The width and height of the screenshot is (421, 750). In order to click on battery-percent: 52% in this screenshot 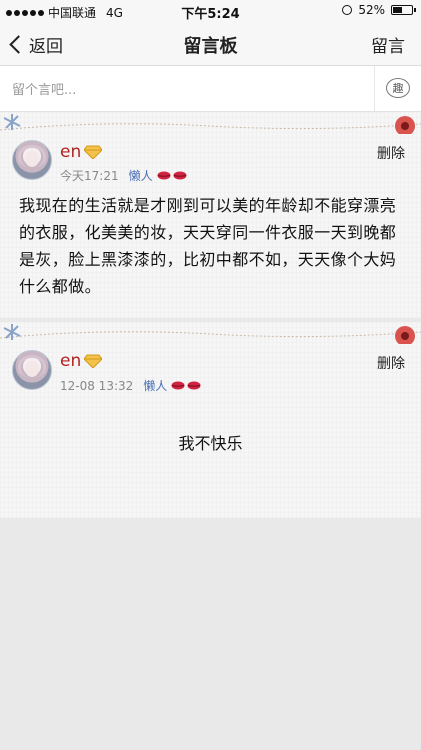, I will do `click(371, 10)`.